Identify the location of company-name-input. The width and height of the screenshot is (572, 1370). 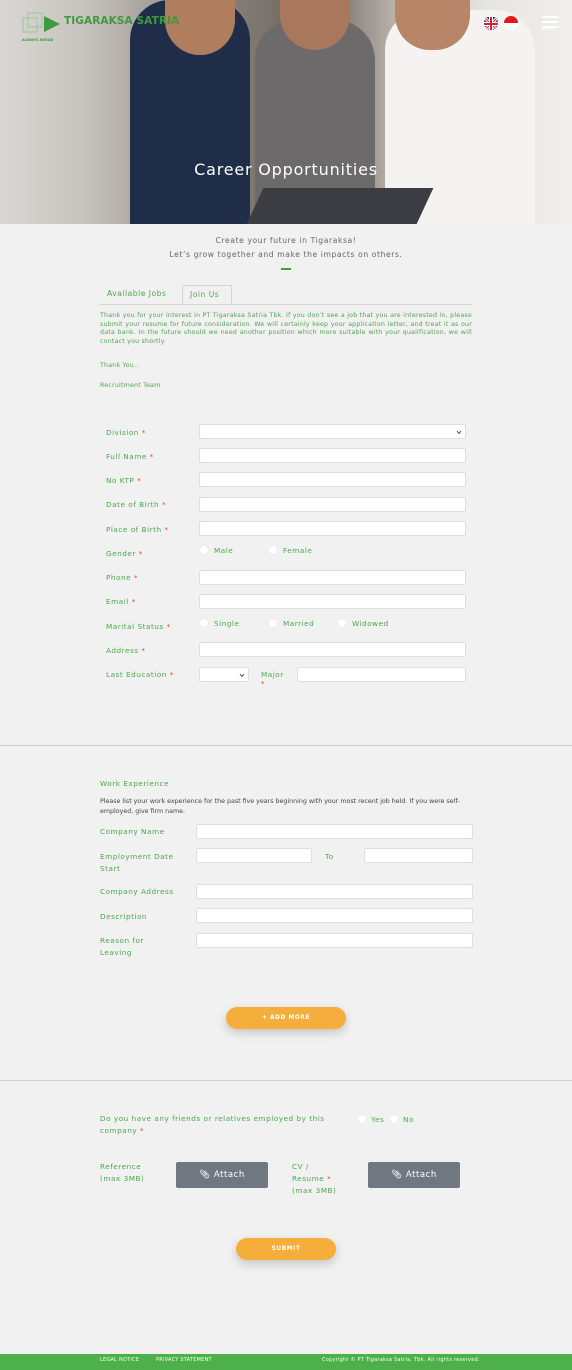
(334, 831).